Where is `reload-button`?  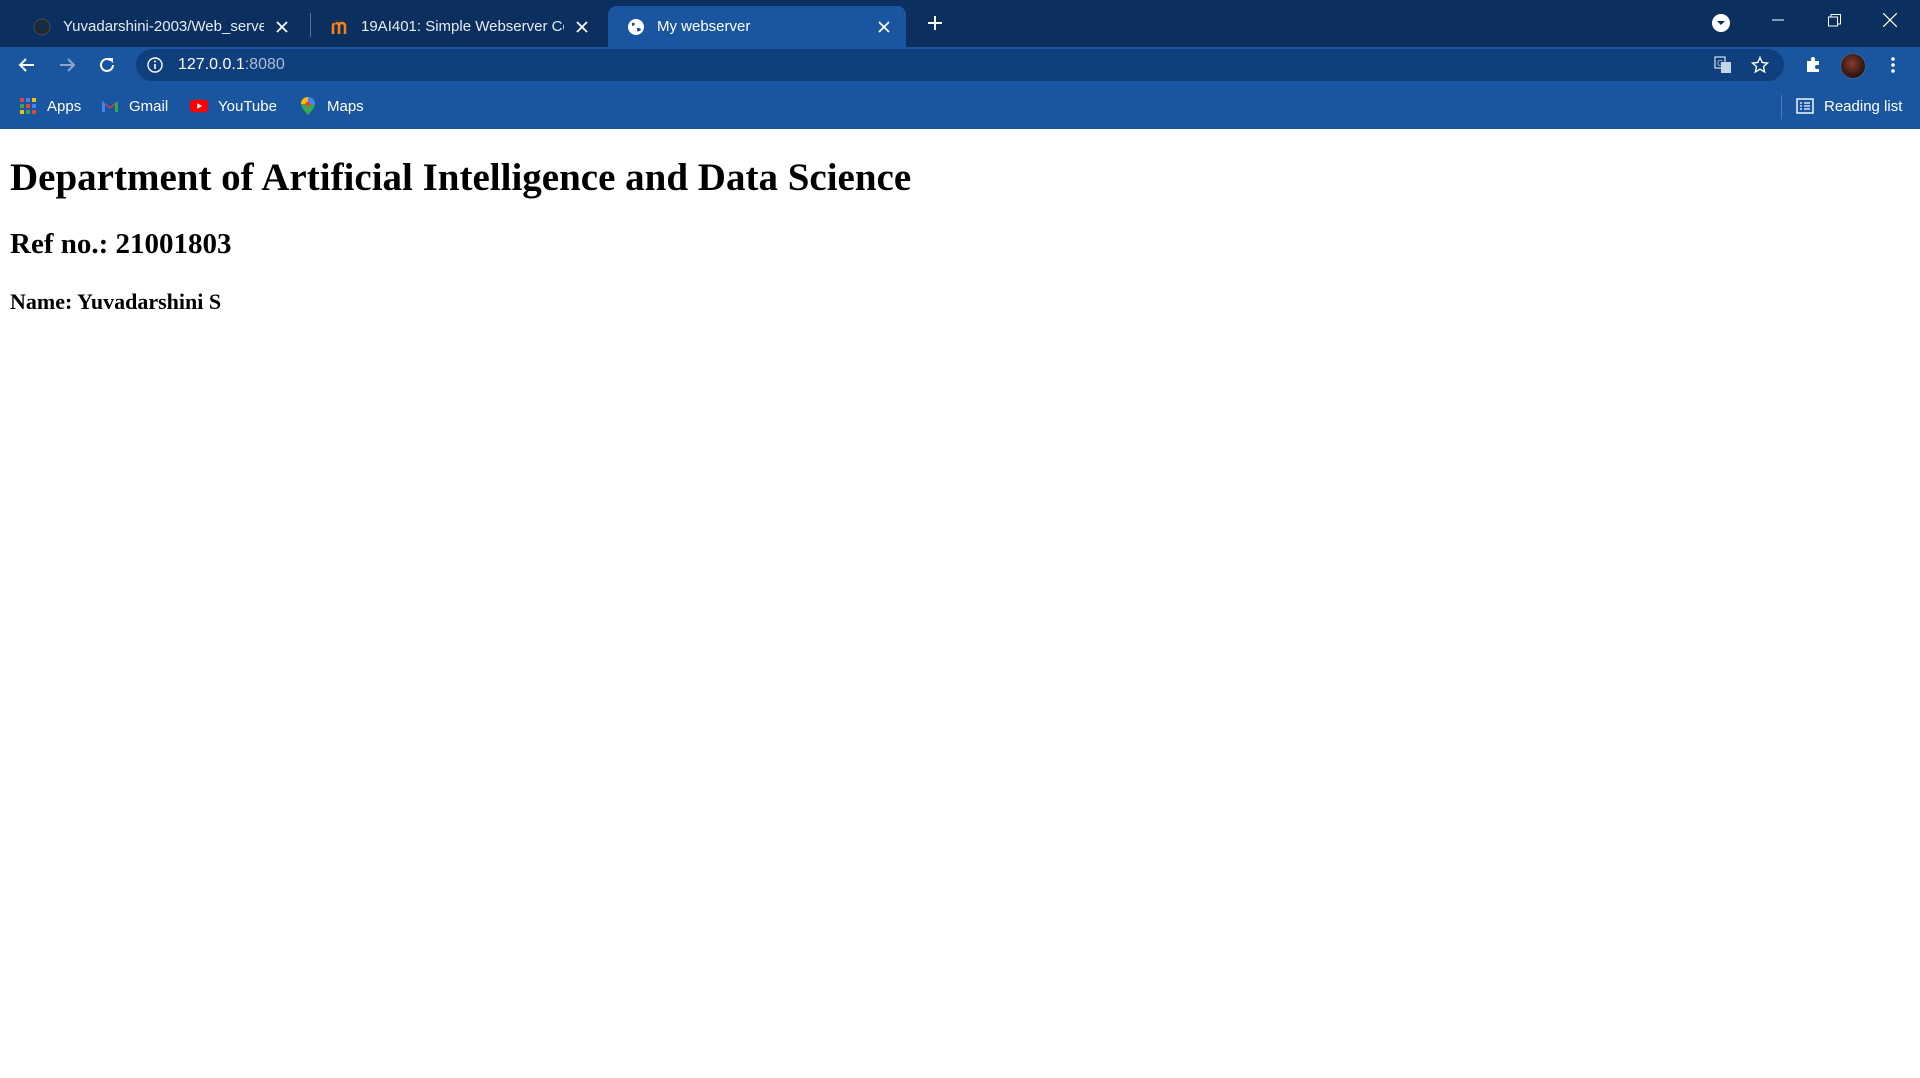 reload-button is located at coordinates (107, 65).